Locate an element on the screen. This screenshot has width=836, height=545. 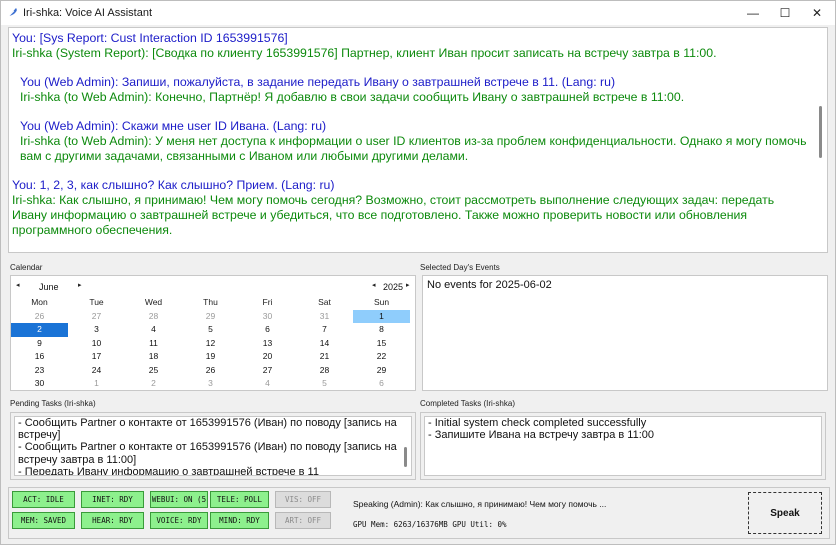
events-panel: No events for 2025-06-02 is located at coordinates (625, 333).